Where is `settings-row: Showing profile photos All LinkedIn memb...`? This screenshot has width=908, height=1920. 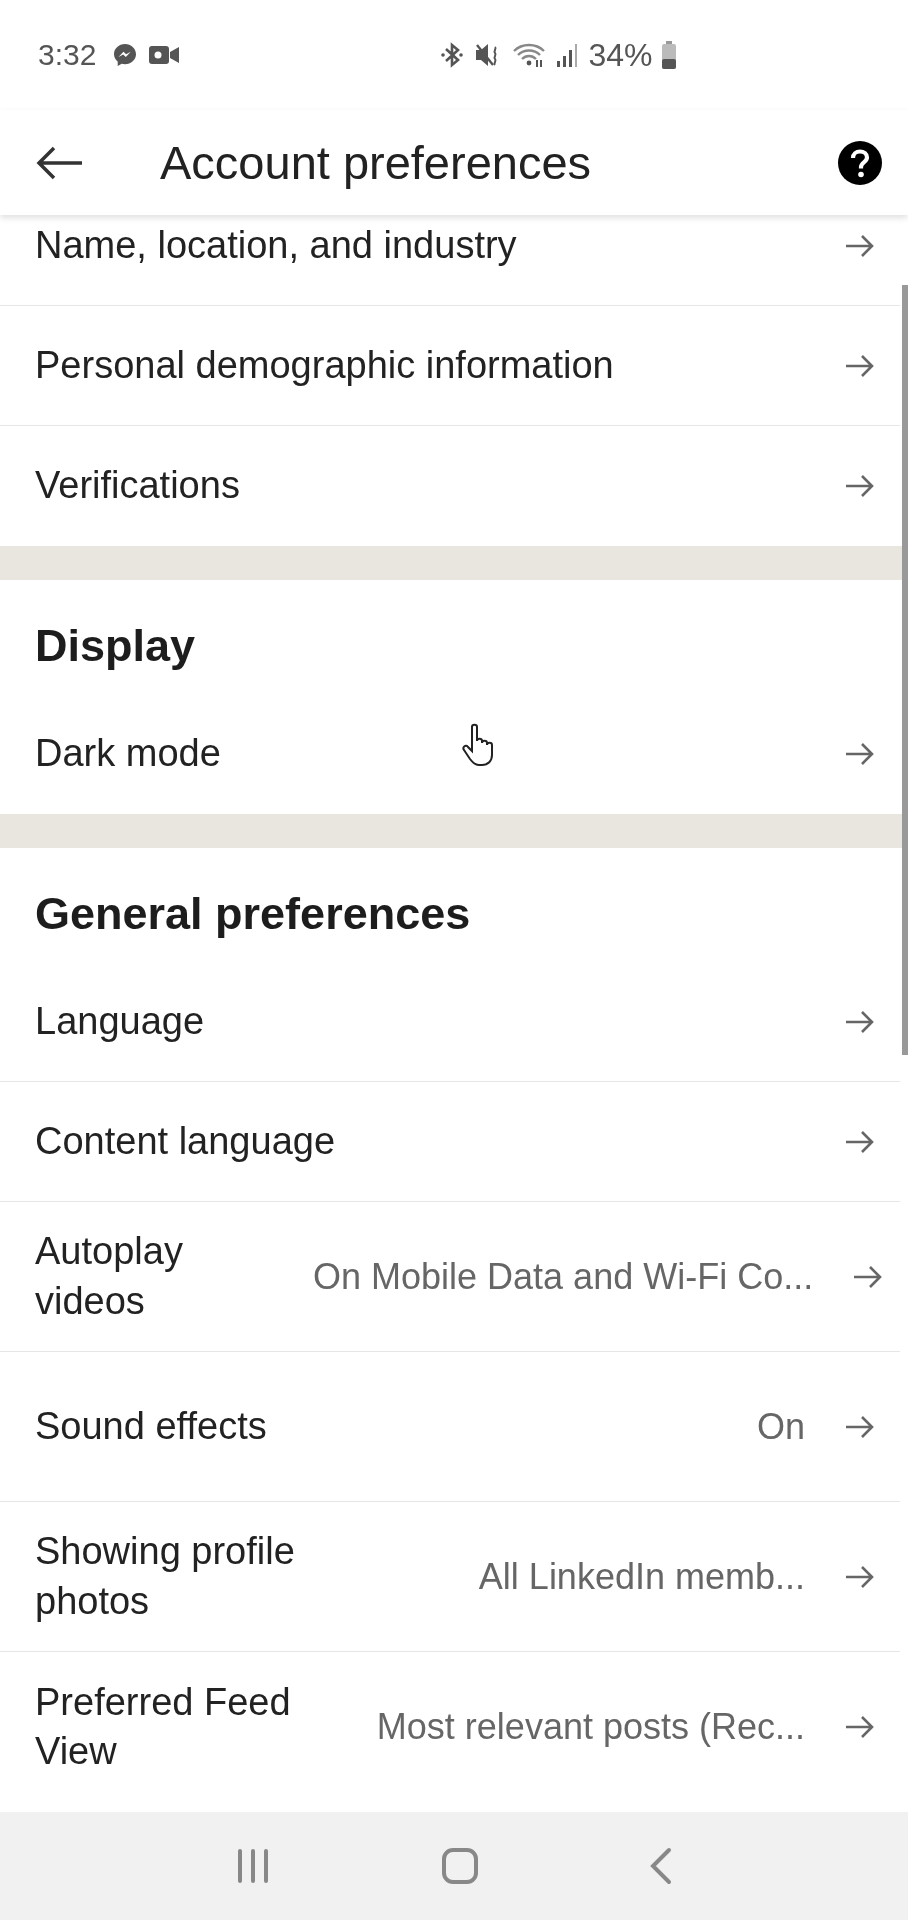 settings-row: Showing profile photos All LinkedIn memb... is located at coordinates (450, 1577).